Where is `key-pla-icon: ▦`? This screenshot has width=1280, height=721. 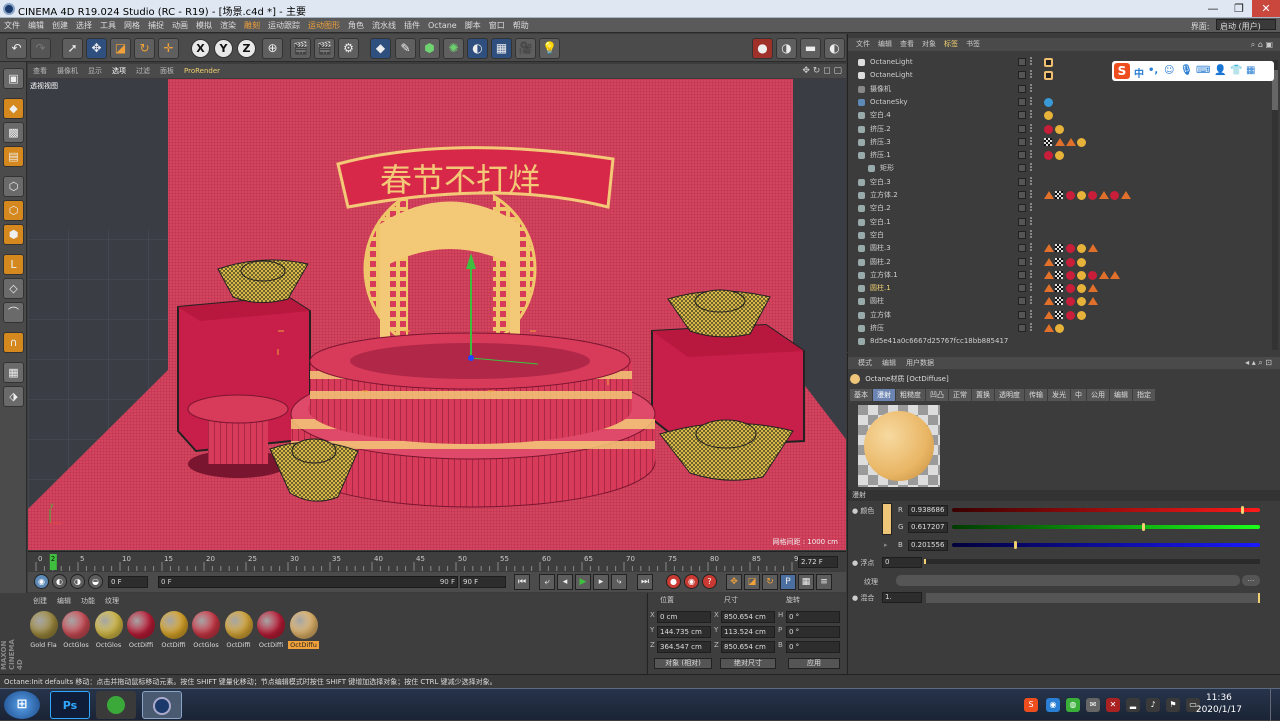
key-pla-icon: ▦ is located at coordinates (806, 582).